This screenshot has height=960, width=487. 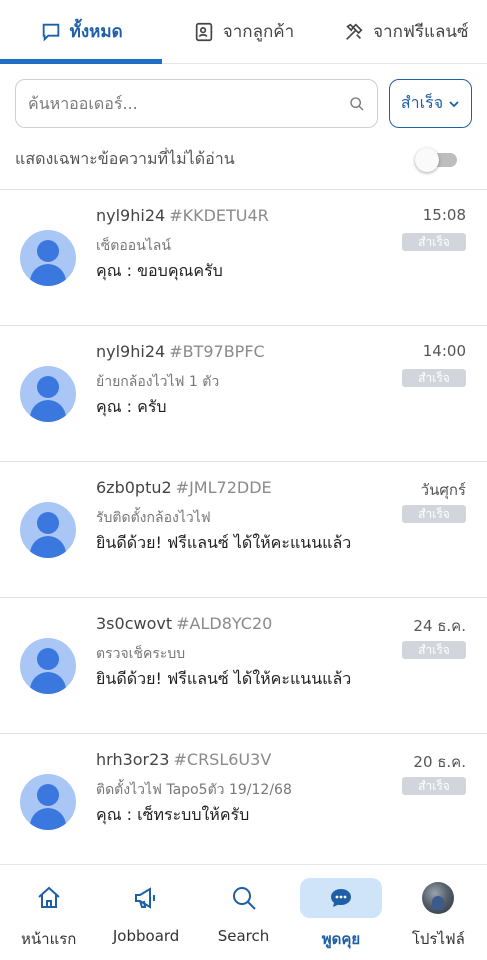 I want to click on chat-bubble-icon, so click(x=340, y=898).